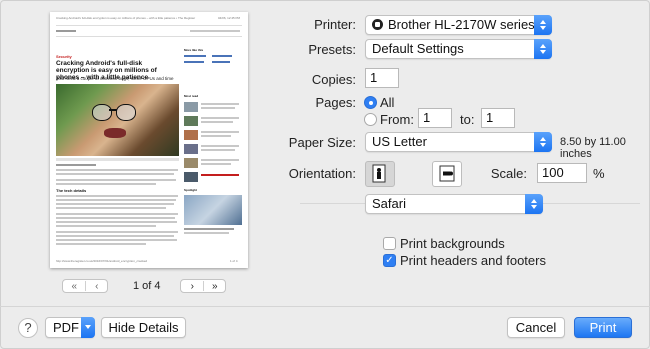 The image size is (650, 349). I want to click on app-settings-value: Safari, so click(389, 203).